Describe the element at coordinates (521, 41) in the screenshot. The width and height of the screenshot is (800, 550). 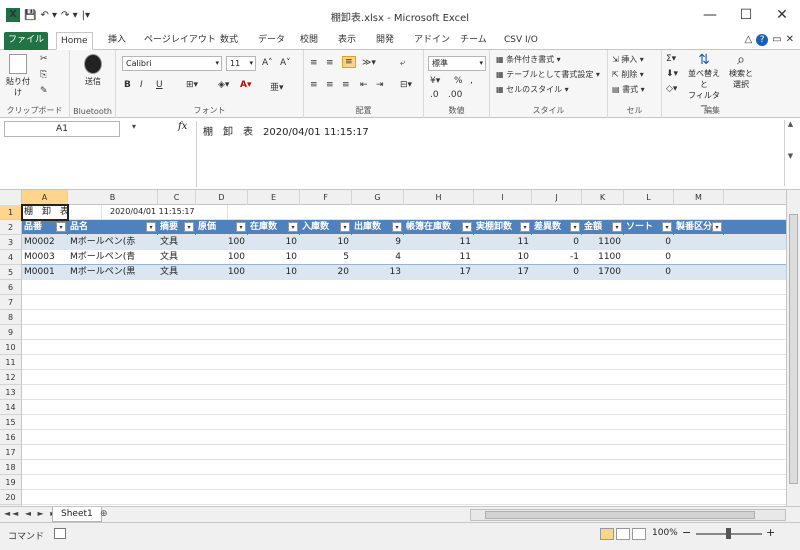
I see `tab-csv-io: CSV I/O` at that location.